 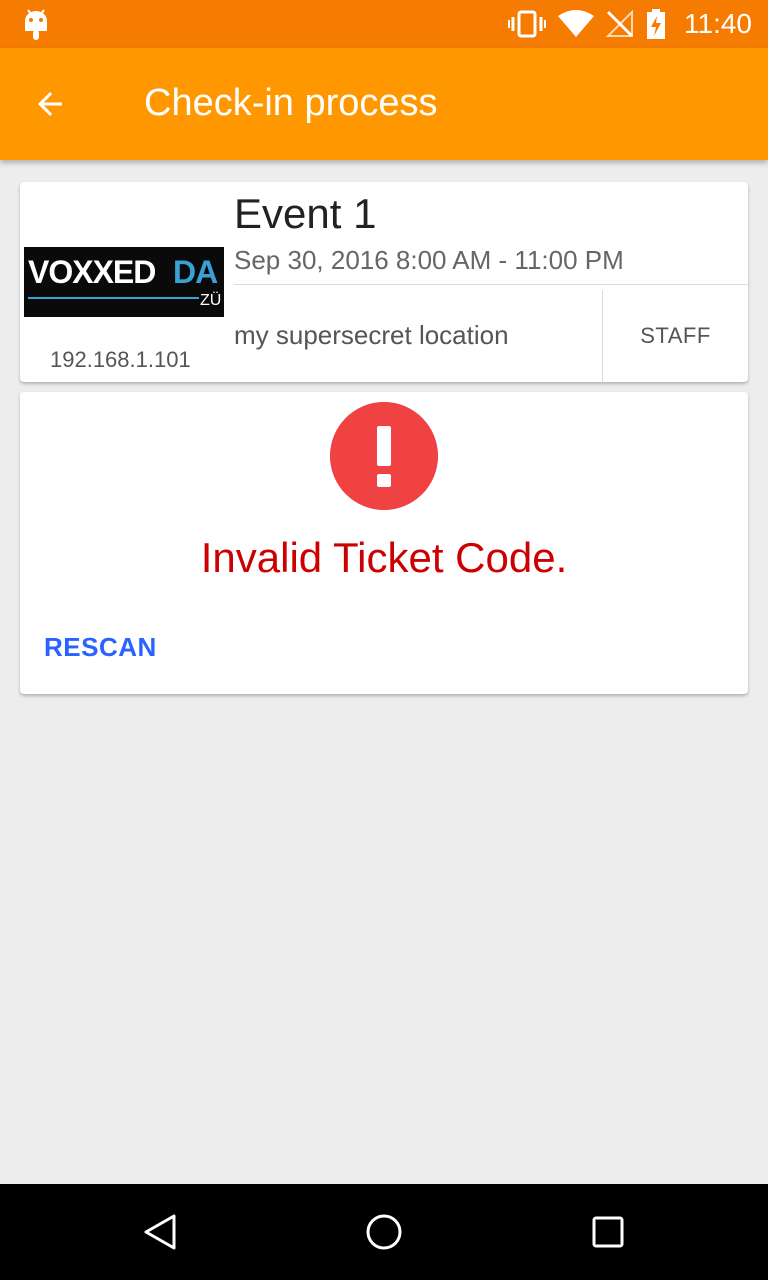 What do you see at coordinates (371, 335) in the screenshot?
I see `event-location: my supersecret location` at bounding box center [371, 335].